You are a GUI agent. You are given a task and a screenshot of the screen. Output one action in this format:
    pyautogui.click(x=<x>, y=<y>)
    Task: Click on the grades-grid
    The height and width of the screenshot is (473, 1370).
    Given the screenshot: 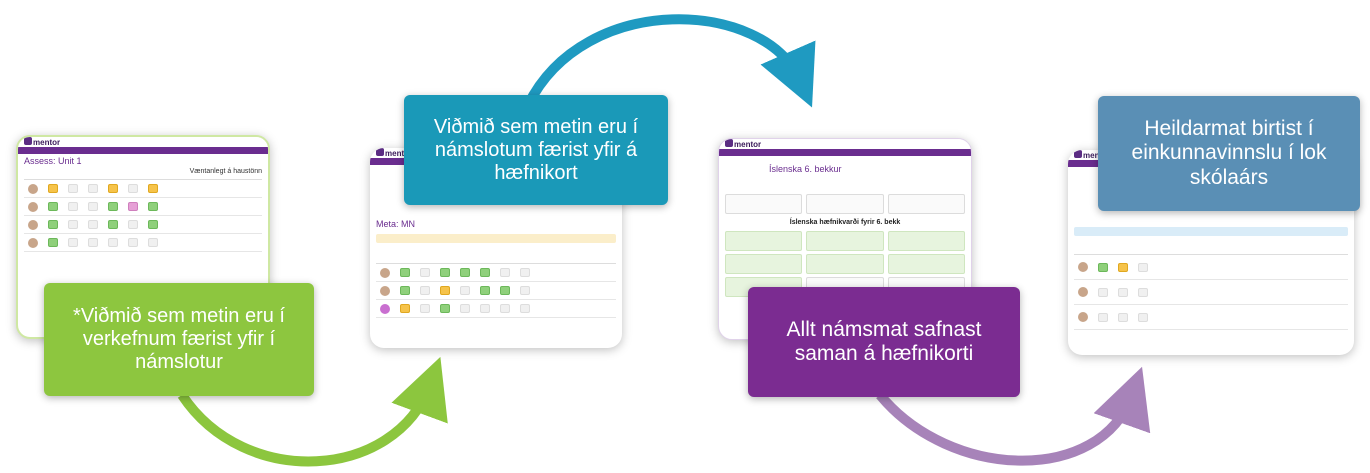 What is the action you would take?
    pyautogui.click(x=1211, y=292)
    